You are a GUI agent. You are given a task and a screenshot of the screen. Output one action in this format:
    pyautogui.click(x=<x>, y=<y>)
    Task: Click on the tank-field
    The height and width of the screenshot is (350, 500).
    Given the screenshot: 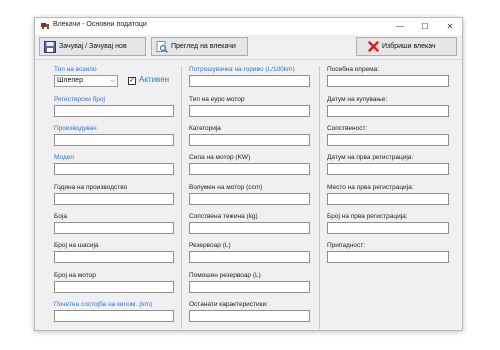 What is the action you would take?
    pyautogui.click(x=249, y=257)
    